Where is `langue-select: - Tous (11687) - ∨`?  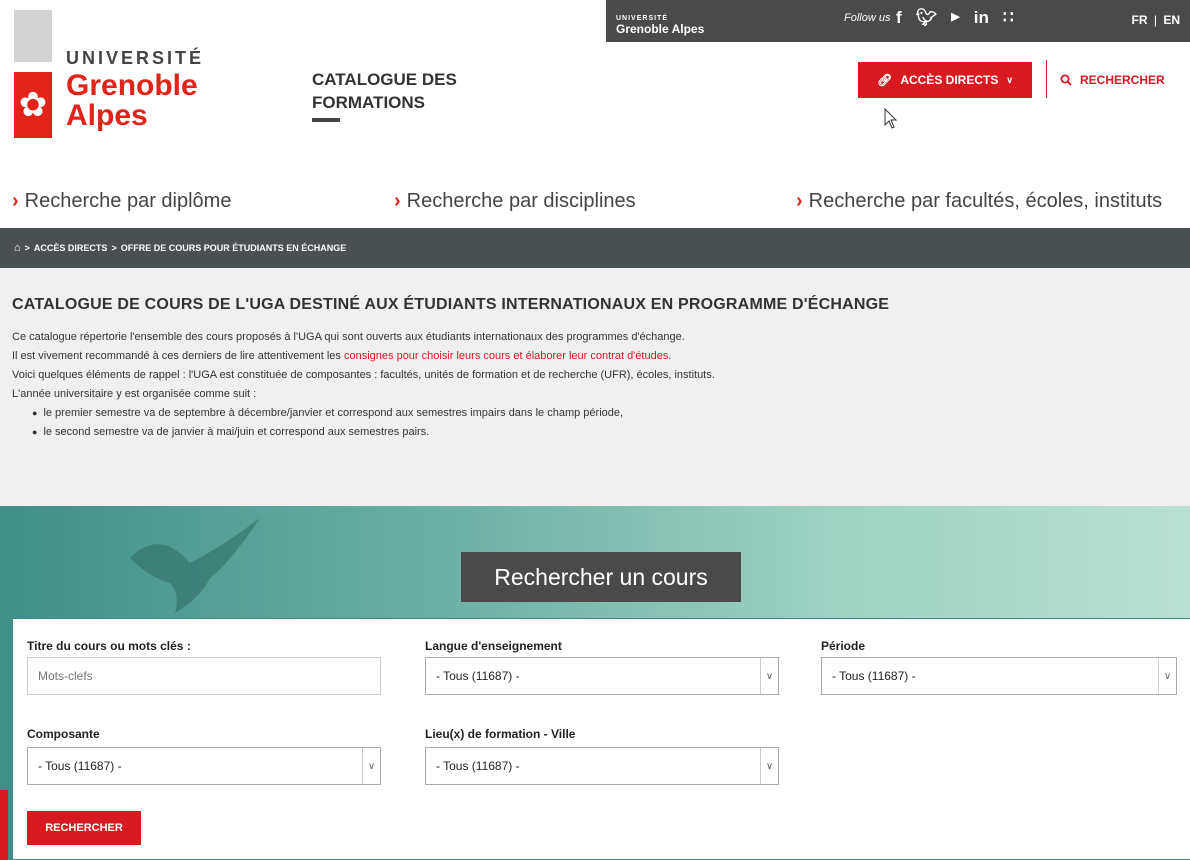 langue-select: - Tous (11687) - ∨ is located at coordinates (602, 676).